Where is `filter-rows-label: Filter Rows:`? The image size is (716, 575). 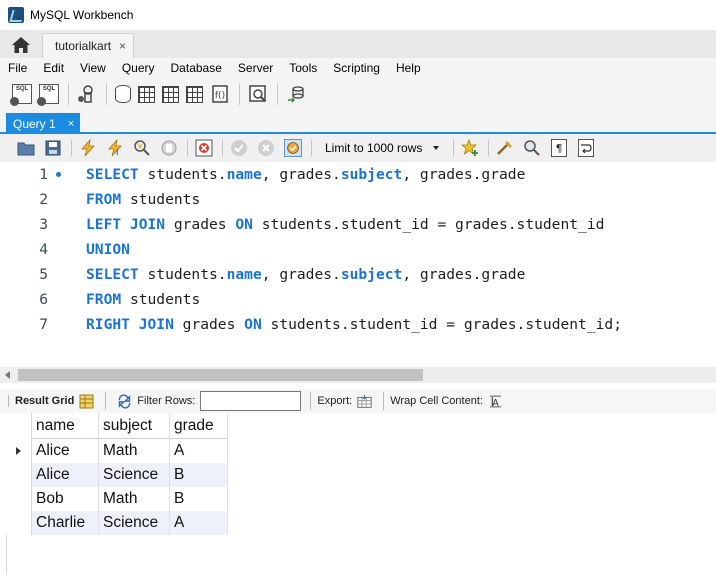
filter-rows-label: Filter Rows: is located at coordinates (166, 401).